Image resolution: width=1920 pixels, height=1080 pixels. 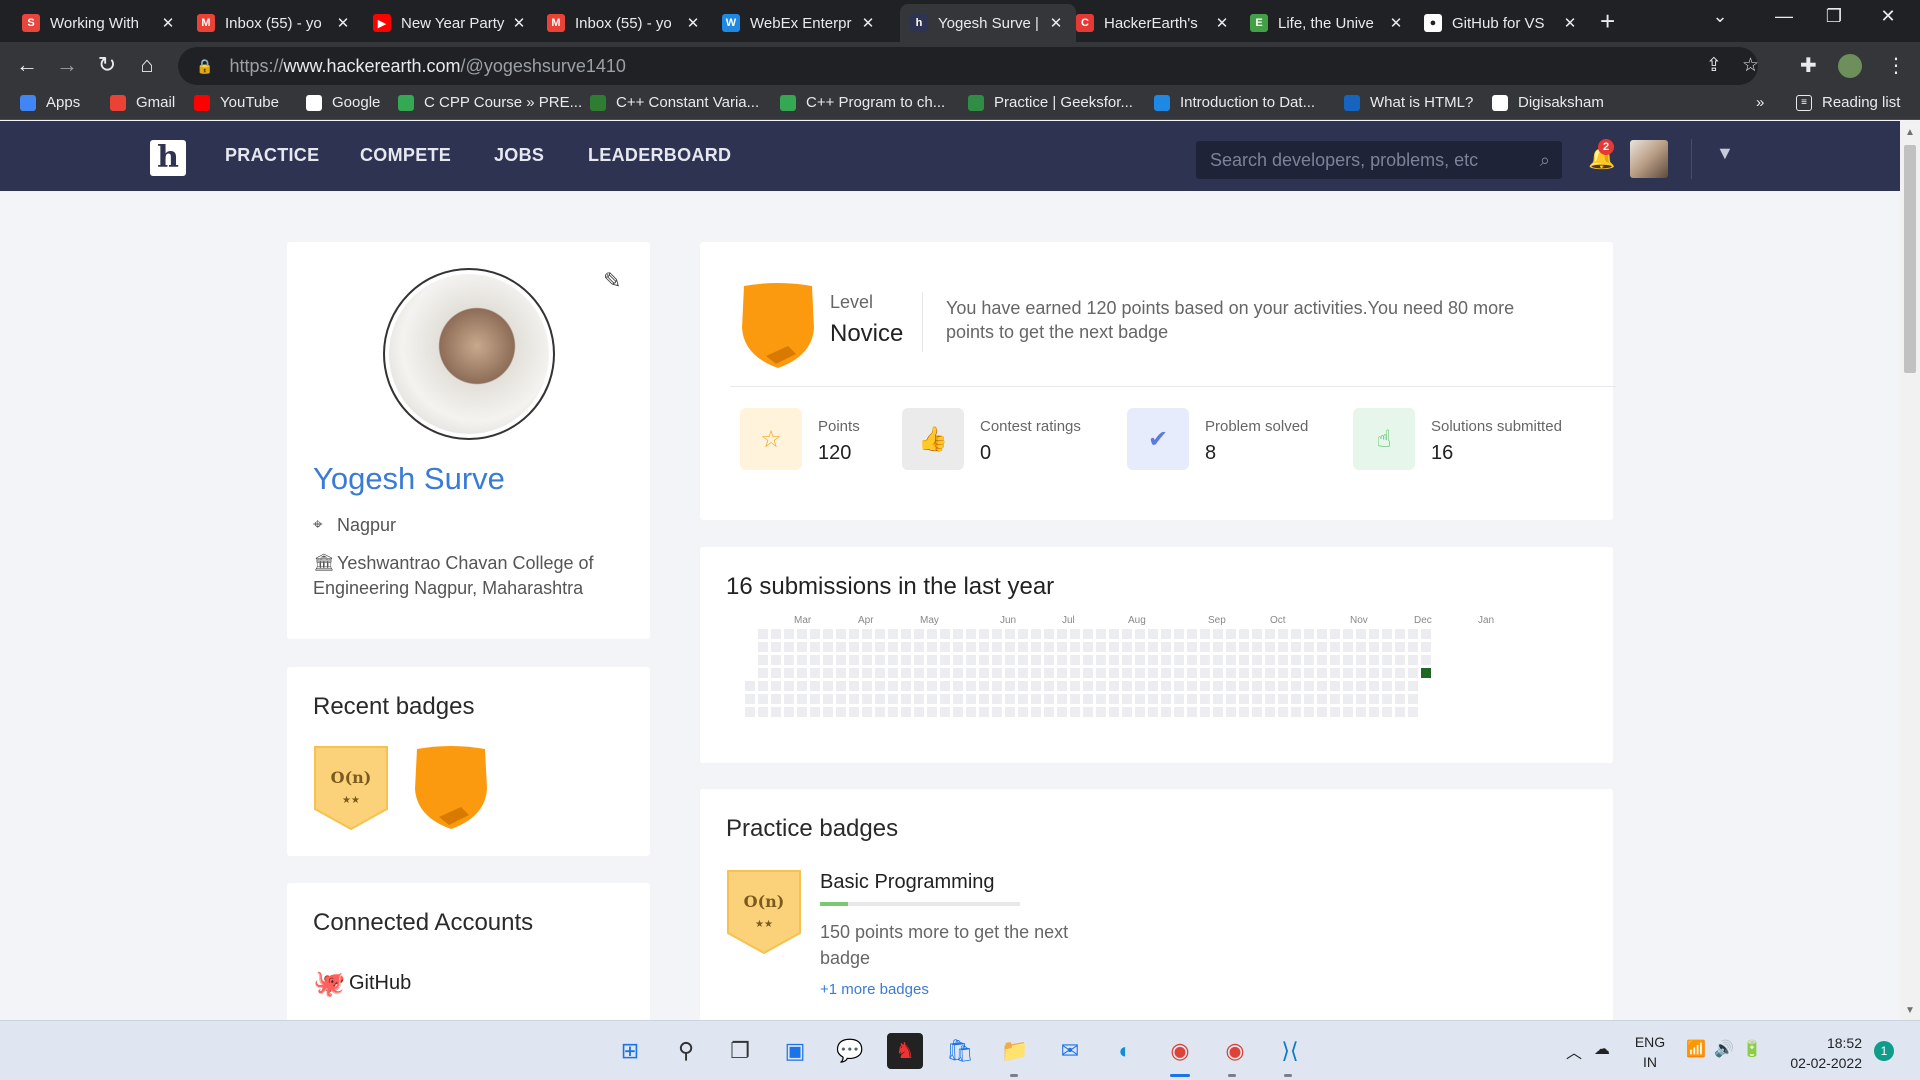 What do you see at coordinates (100, 23) in the screenshot?
I see `browser-tab: S Working With ✕` at bounding box center [100, 23].